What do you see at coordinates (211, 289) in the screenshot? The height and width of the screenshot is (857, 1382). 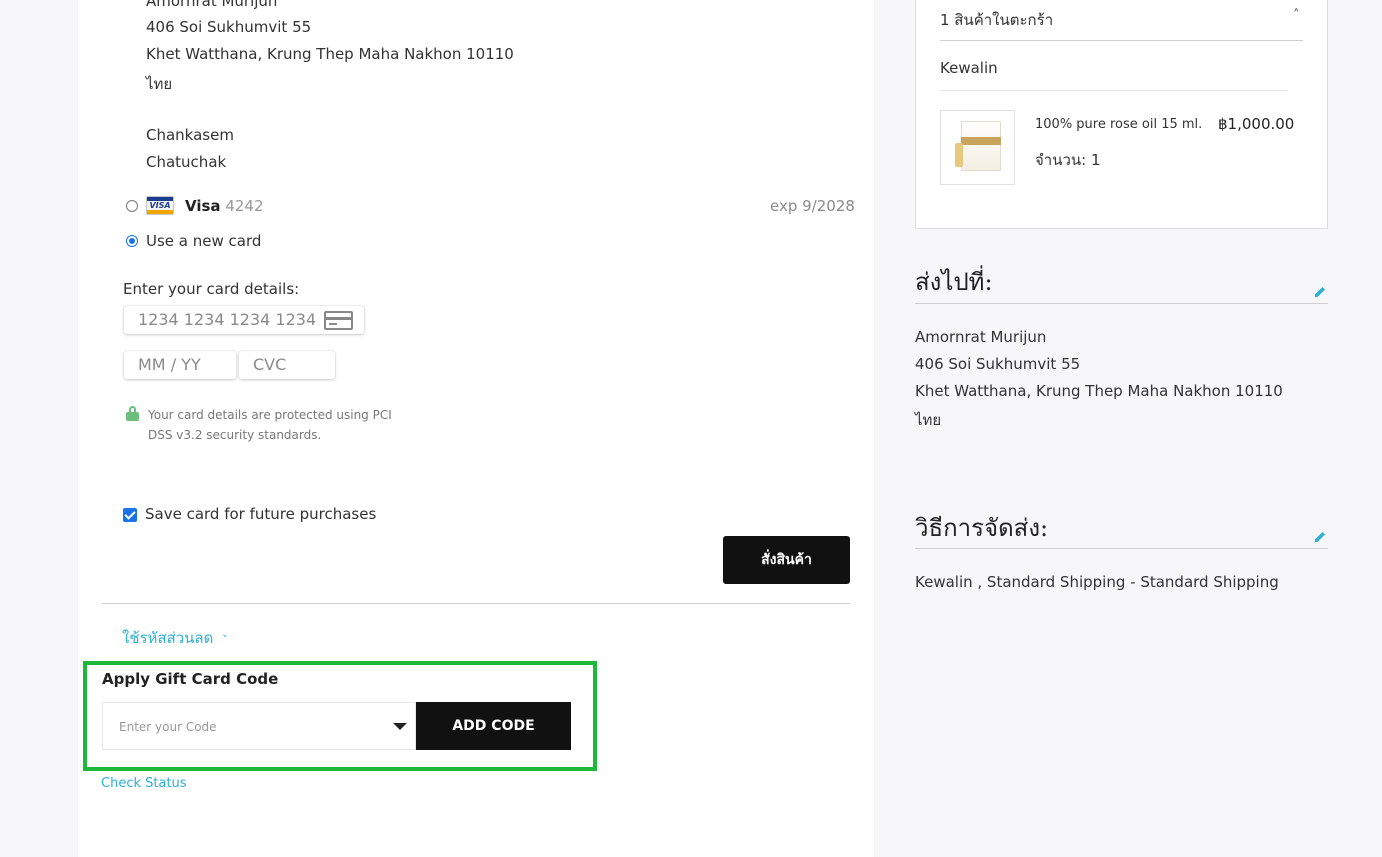 I see `card-details-label: Enter your card details:` at bounding box center [211, 289].